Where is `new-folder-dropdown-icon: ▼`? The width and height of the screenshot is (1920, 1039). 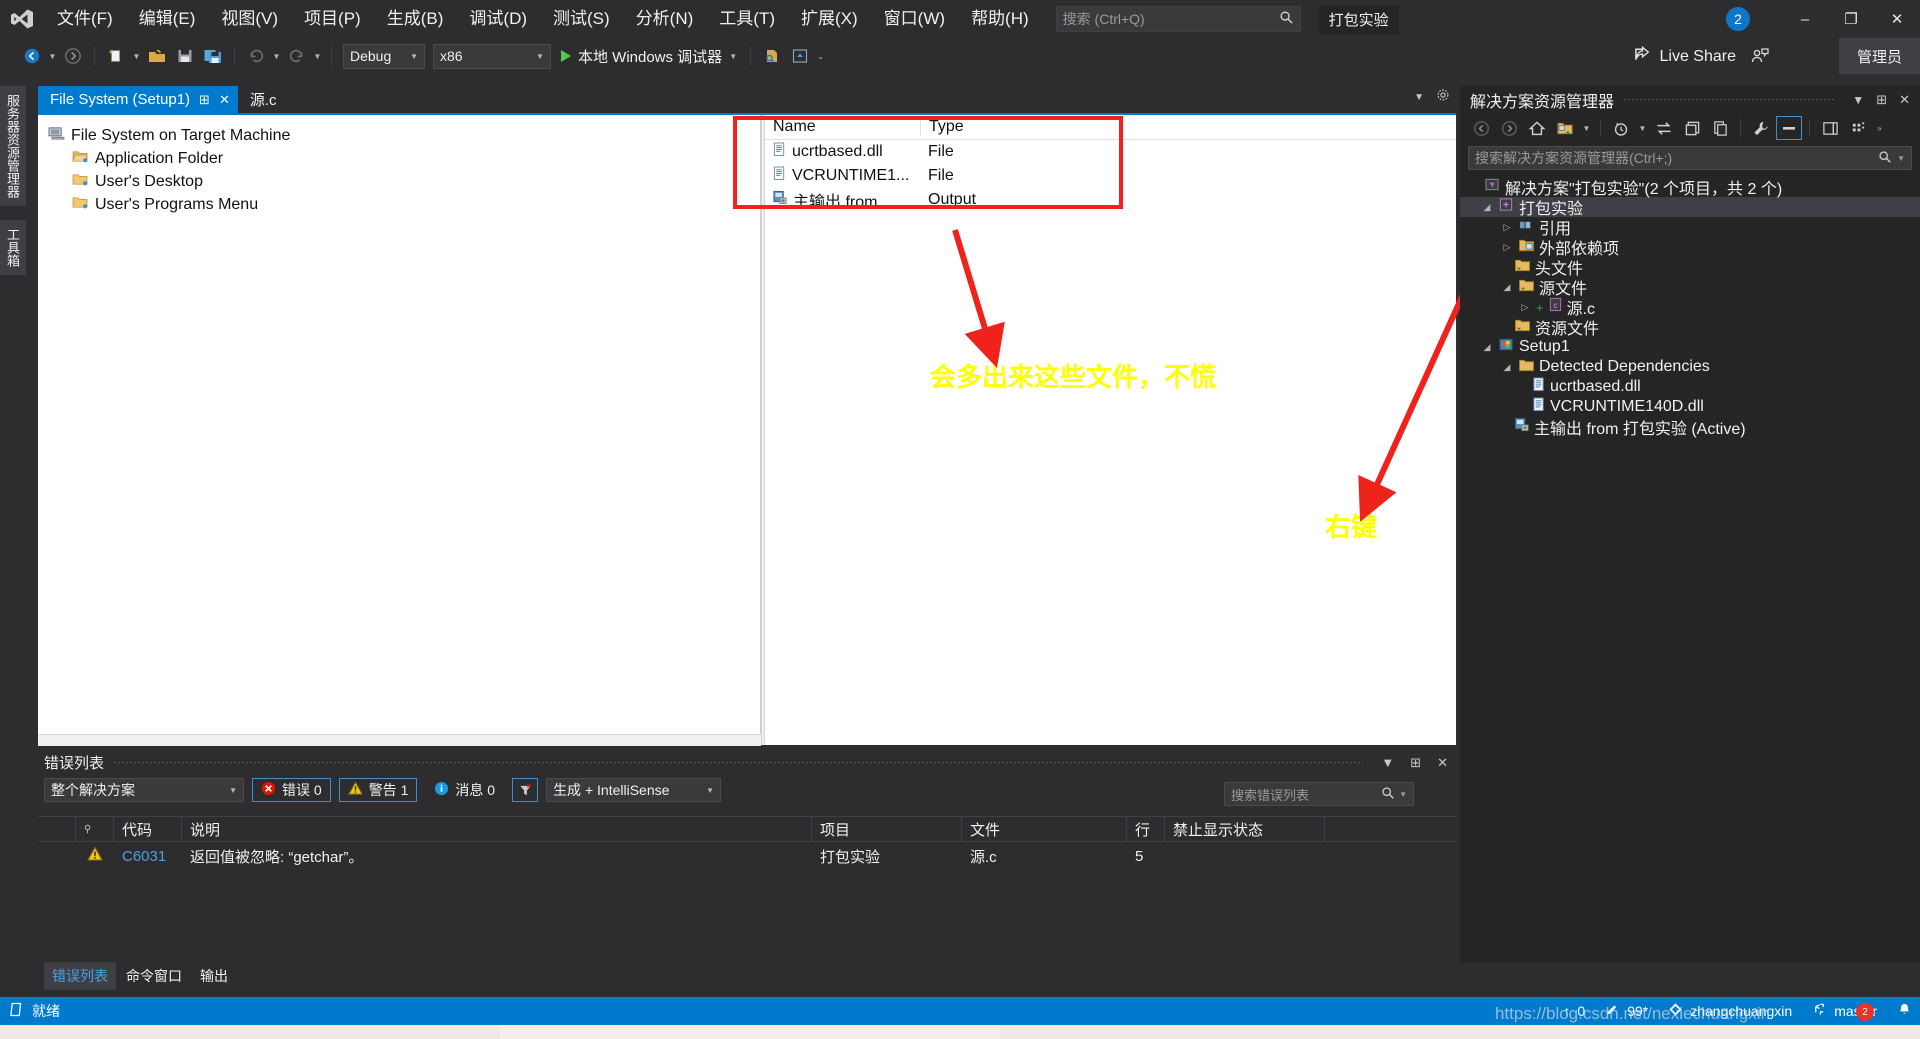 new-folder-dropdown-icon: ▼ is located at coordinates (1586, 128).